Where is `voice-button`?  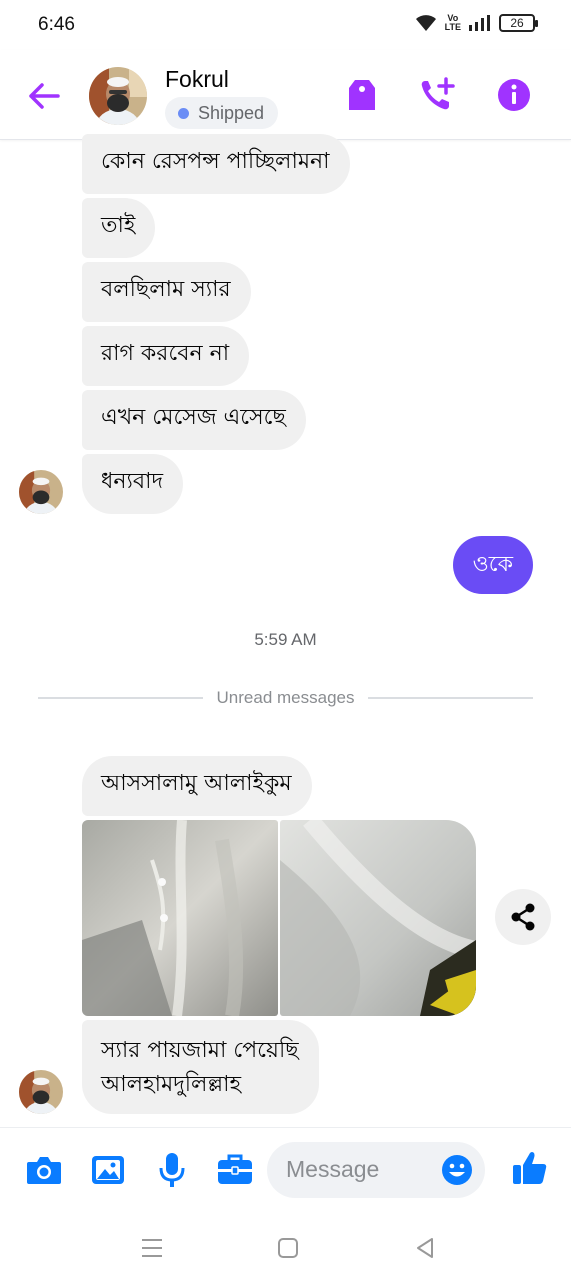
voice-button is located at coordinates (172, 1170).